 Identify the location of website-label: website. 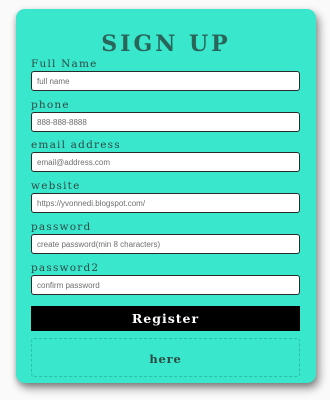
(56, 186).